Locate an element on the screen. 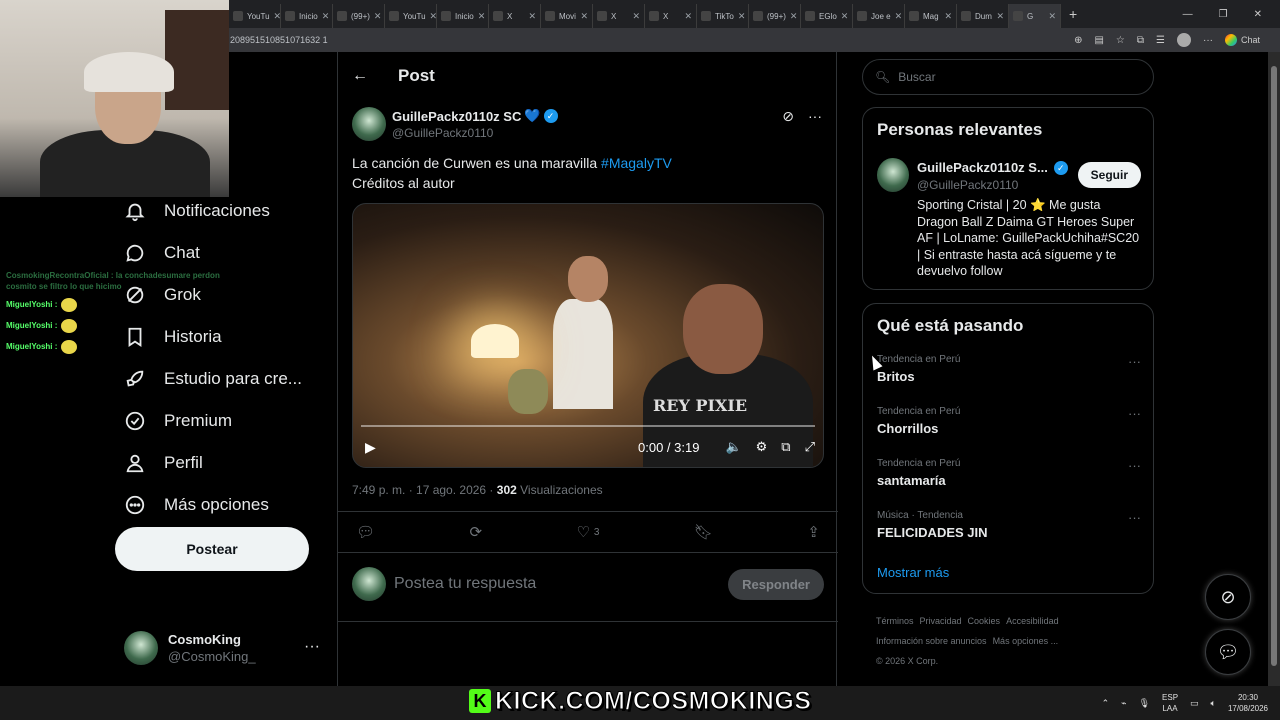 The image size is (1280, 720). author-name: GuillePackz0110z SC is located at coordinates (456, 116).